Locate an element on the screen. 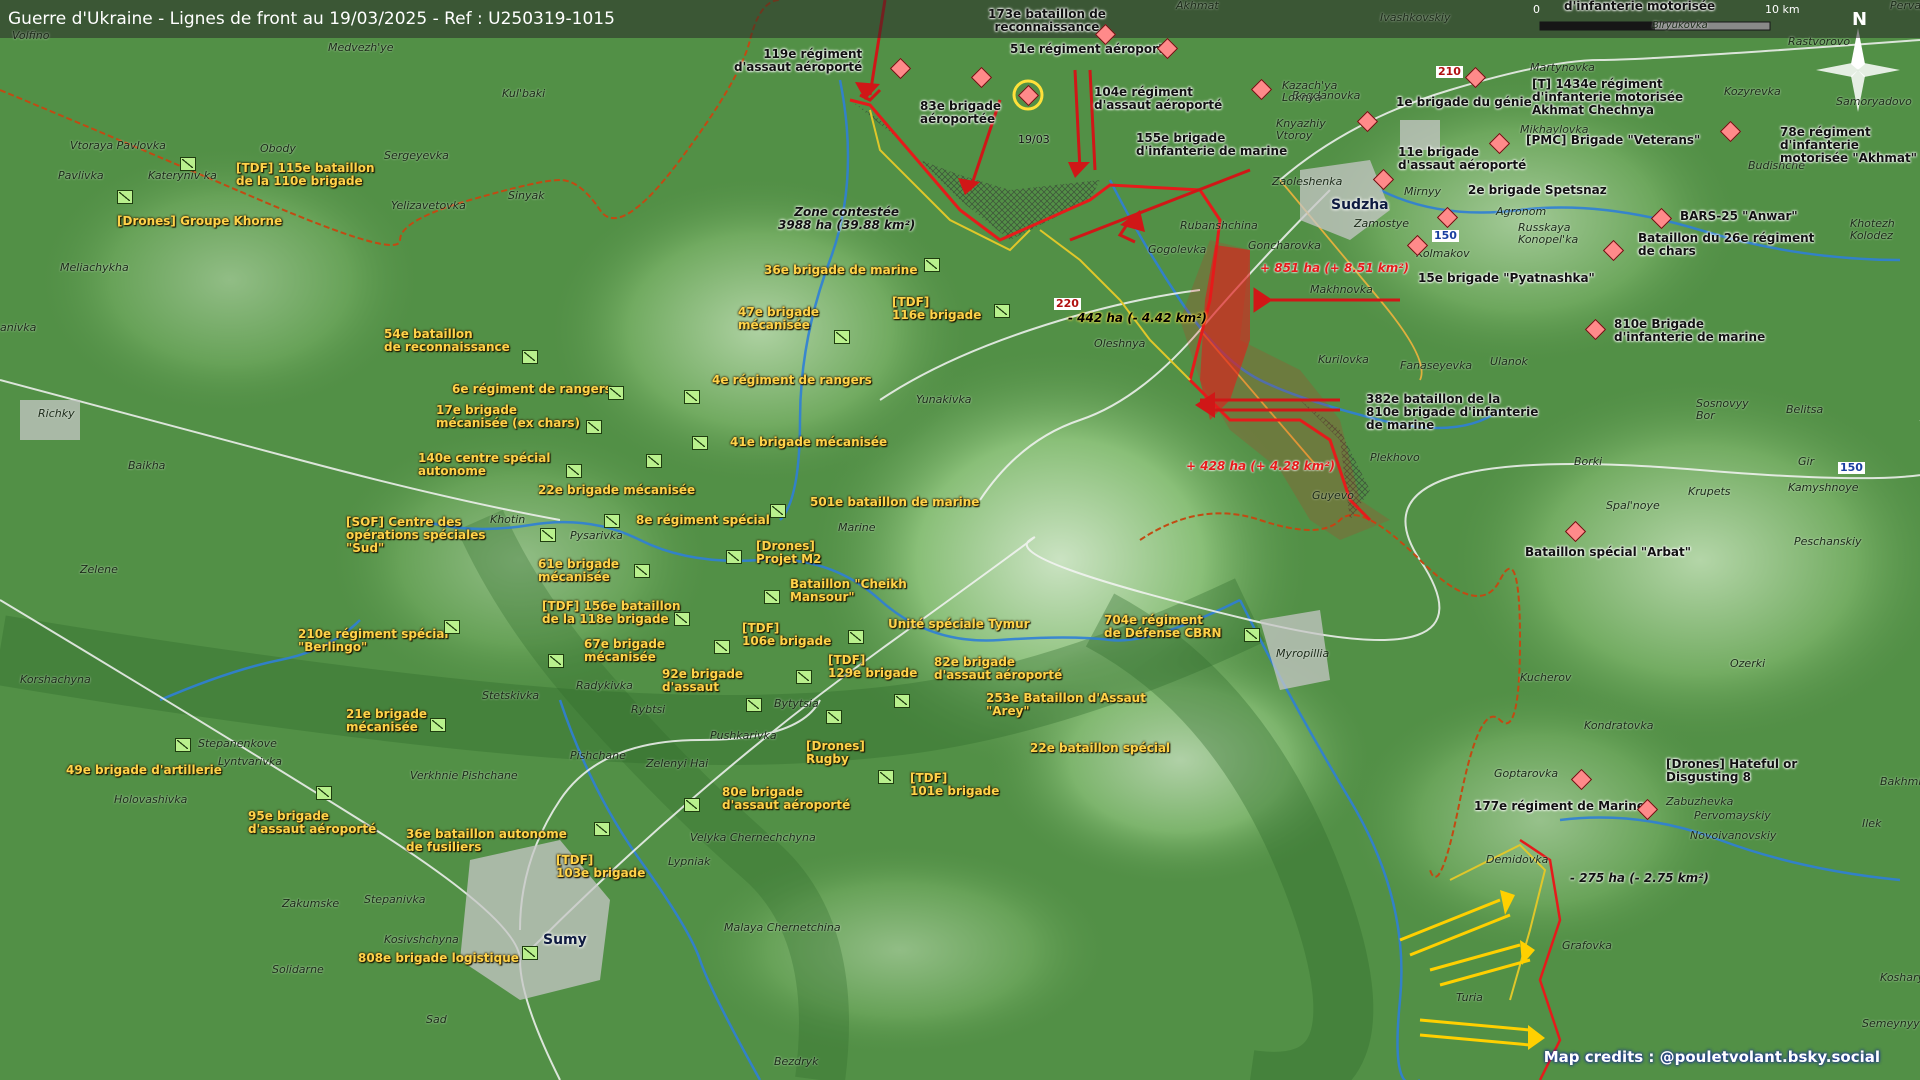 The width and height of the screenshot is (1920, 1080). town-sinyak: Sinyak is located at coordinates (526, 195).